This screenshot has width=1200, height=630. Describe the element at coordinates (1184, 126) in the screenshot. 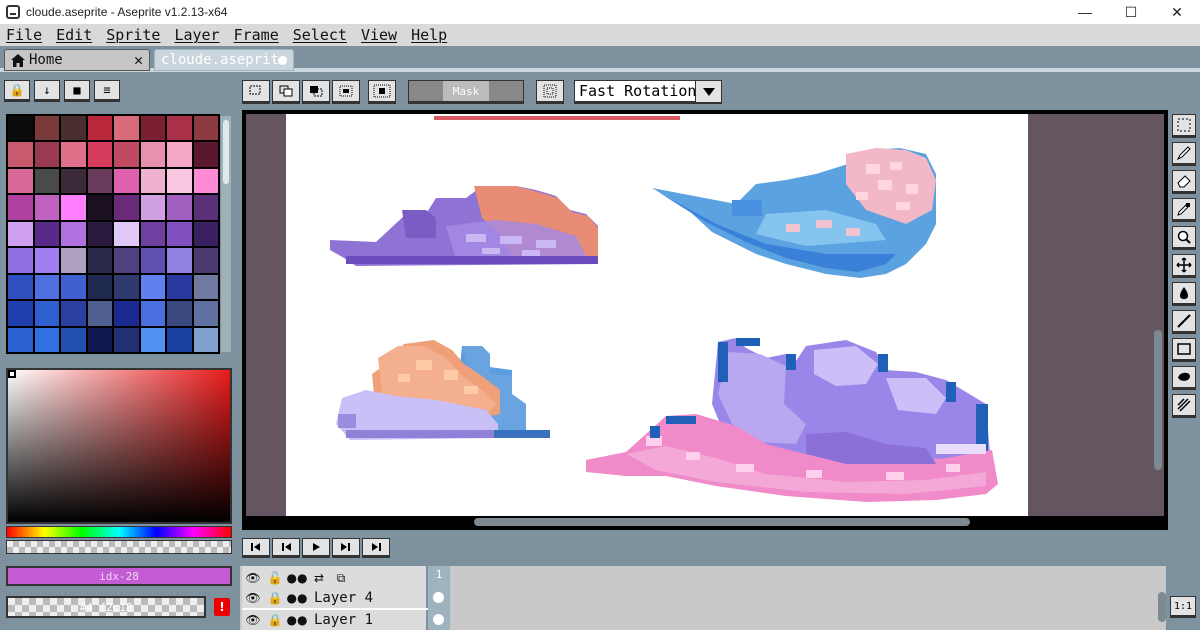

I see `rectangular-marquee-tool` at that location.